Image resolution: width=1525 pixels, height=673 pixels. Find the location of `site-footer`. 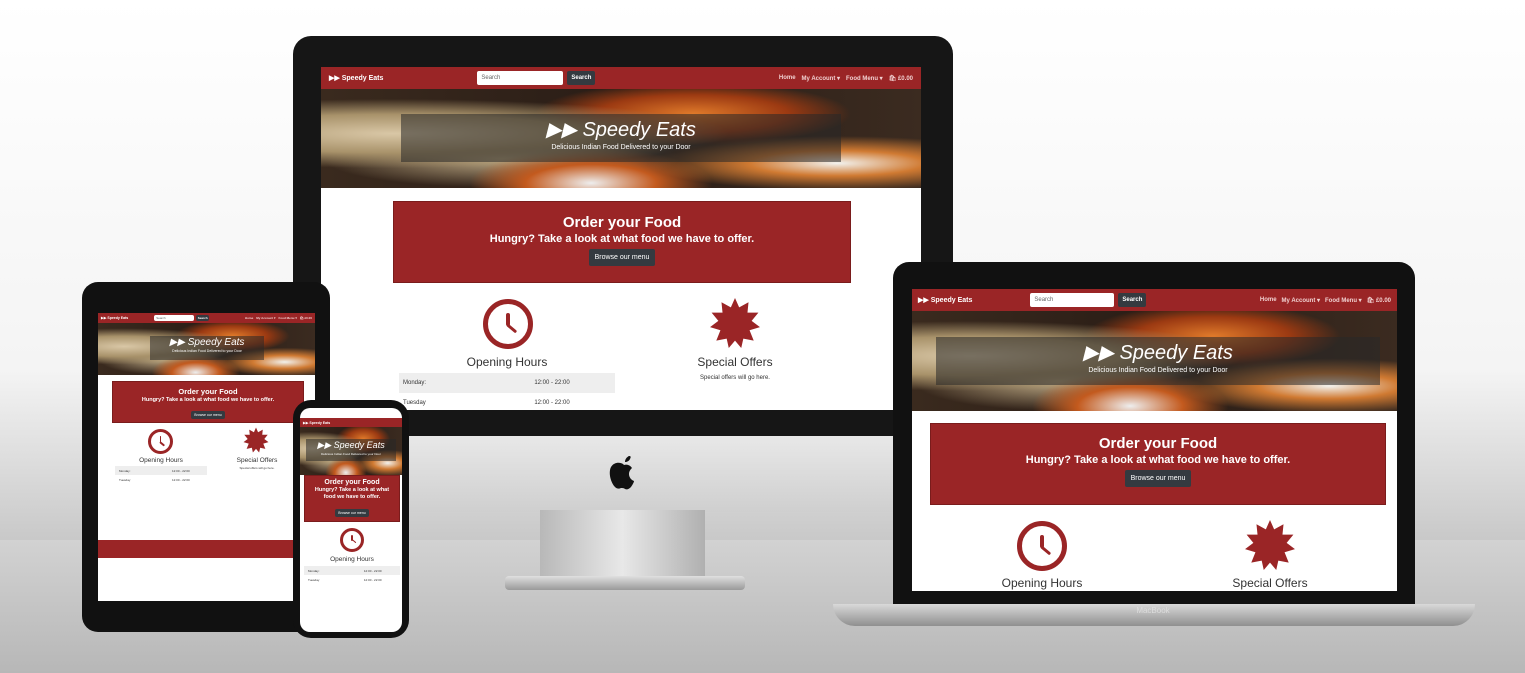

site-footer is located at coordinates (206, 549).